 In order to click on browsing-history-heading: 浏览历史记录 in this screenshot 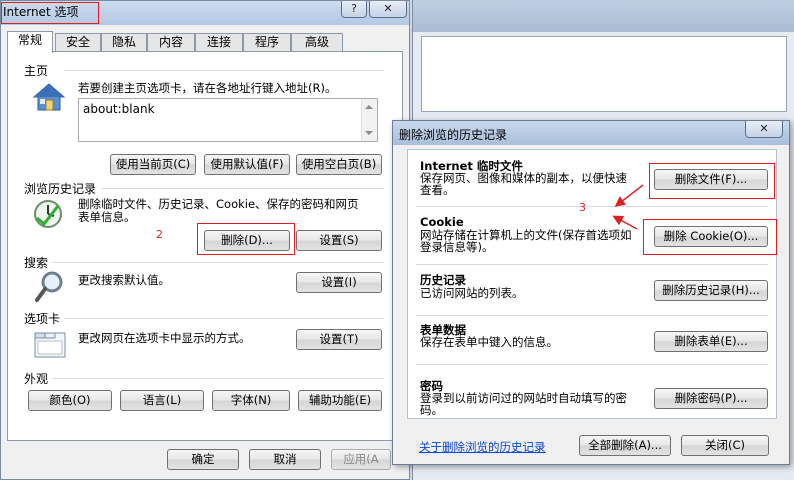, I will do `click(60, 189)`.